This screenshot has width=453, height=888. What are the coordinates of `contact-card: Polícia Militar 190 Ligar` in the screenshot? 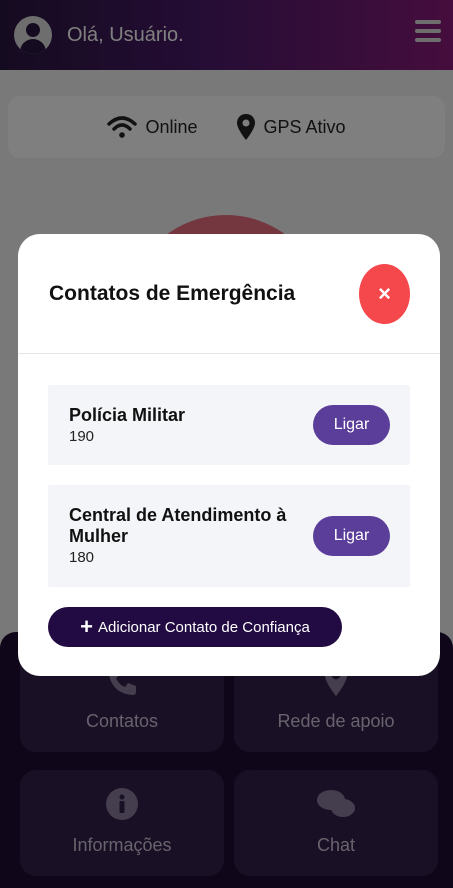 It's located at (229, 425).